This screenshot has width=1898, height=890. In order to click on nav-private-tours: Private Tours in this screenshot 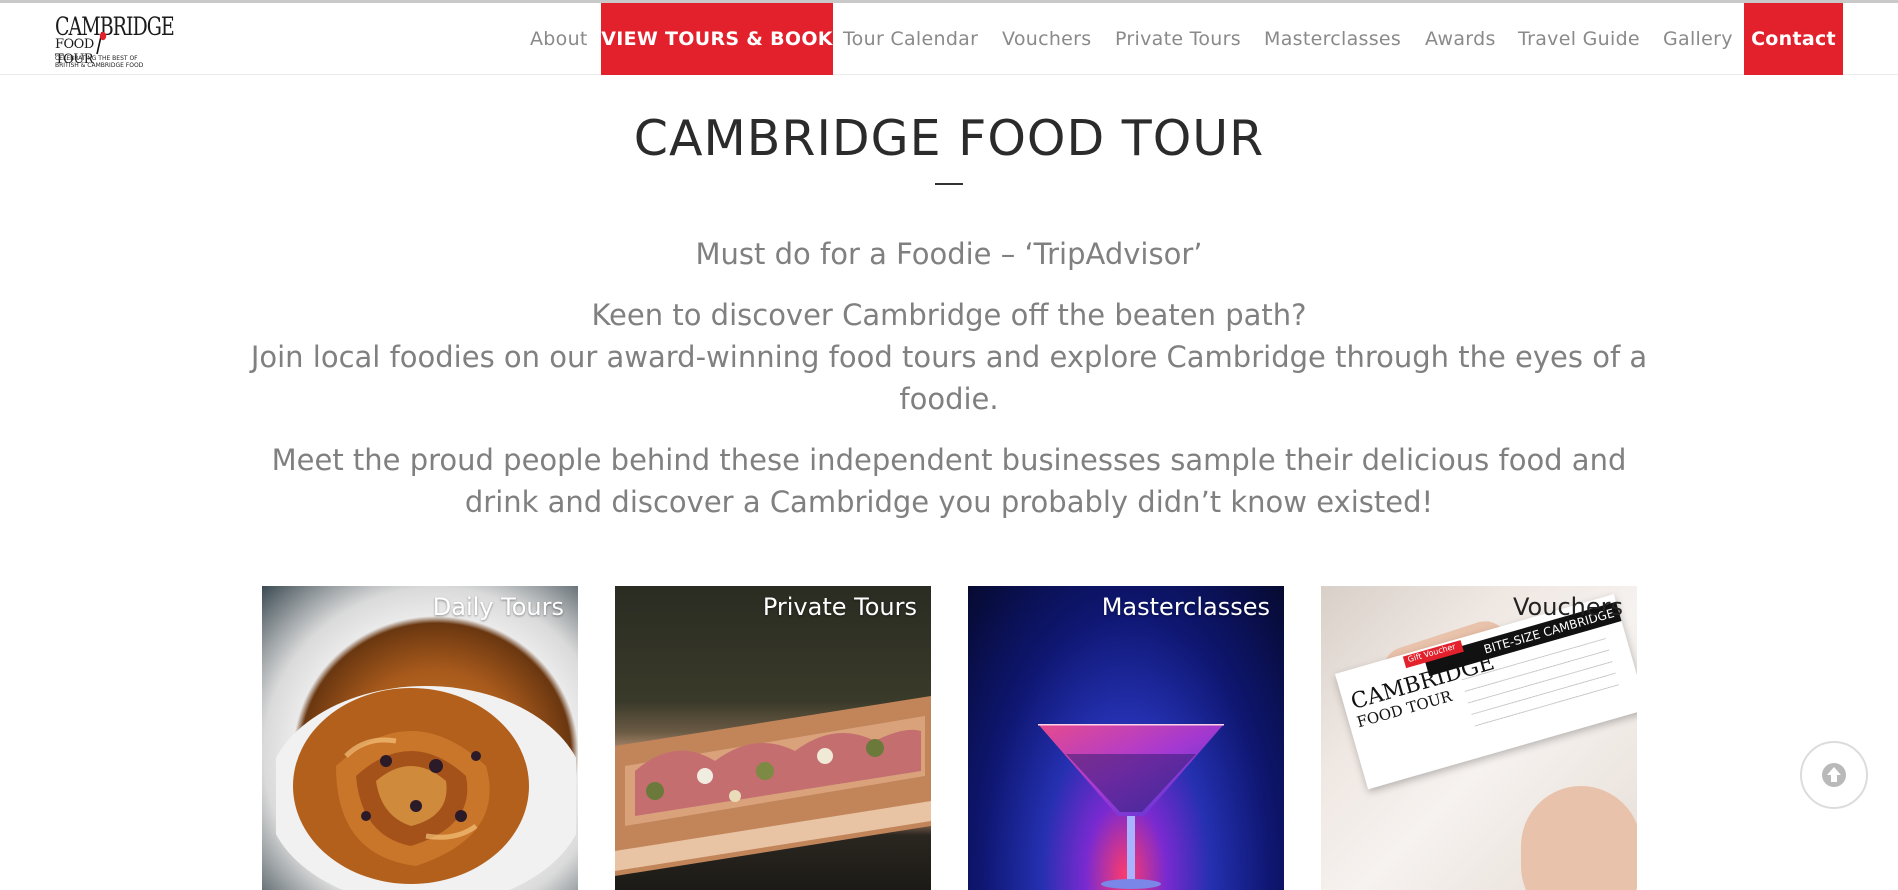, I will do `click(1178, 39)`.